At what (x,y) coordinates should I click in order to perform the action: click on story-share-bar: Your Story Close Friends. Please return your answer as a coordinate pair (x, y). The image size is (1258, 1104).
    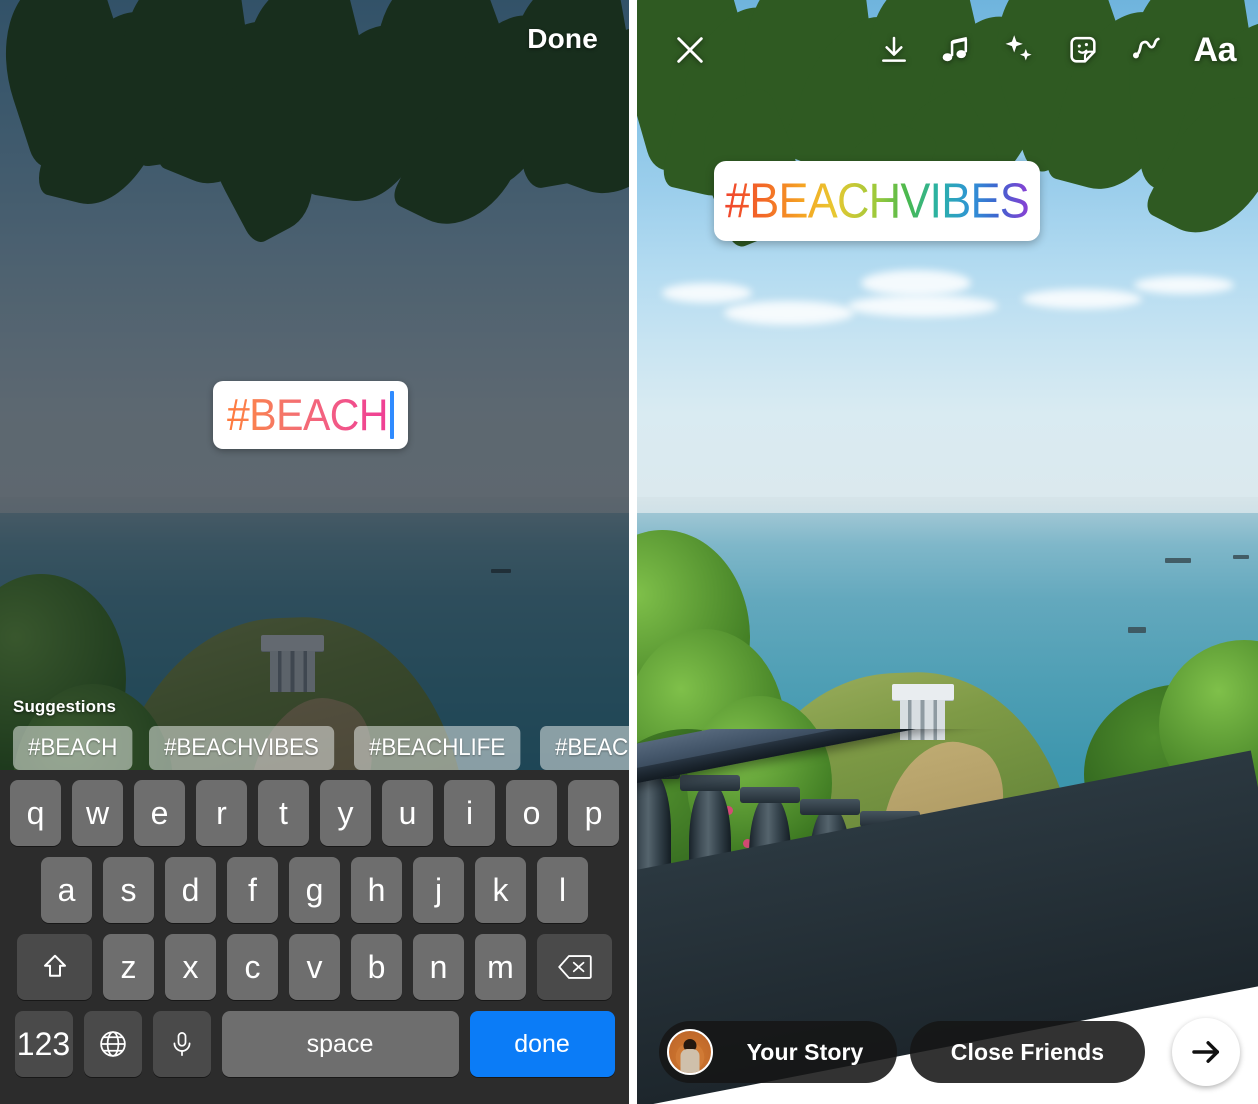
    Looking at the image, I should click on (947, 1052).